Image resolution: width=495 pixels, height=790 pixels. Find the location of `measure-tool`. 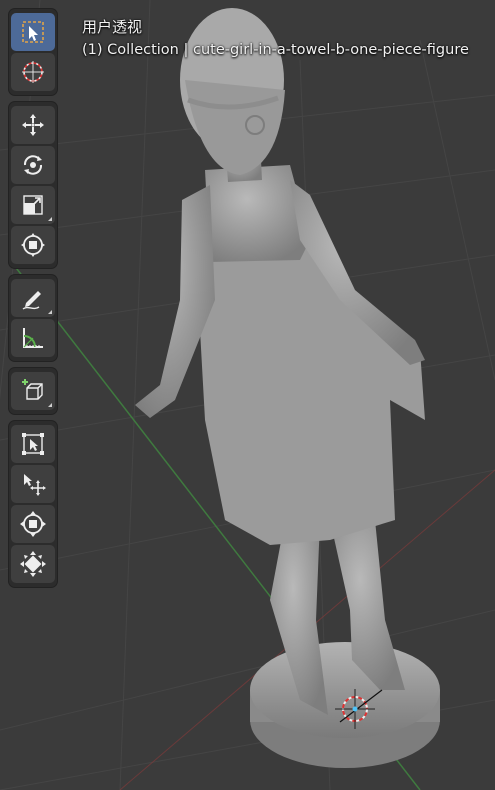

measure-tool is located at coordinates (33, 338).